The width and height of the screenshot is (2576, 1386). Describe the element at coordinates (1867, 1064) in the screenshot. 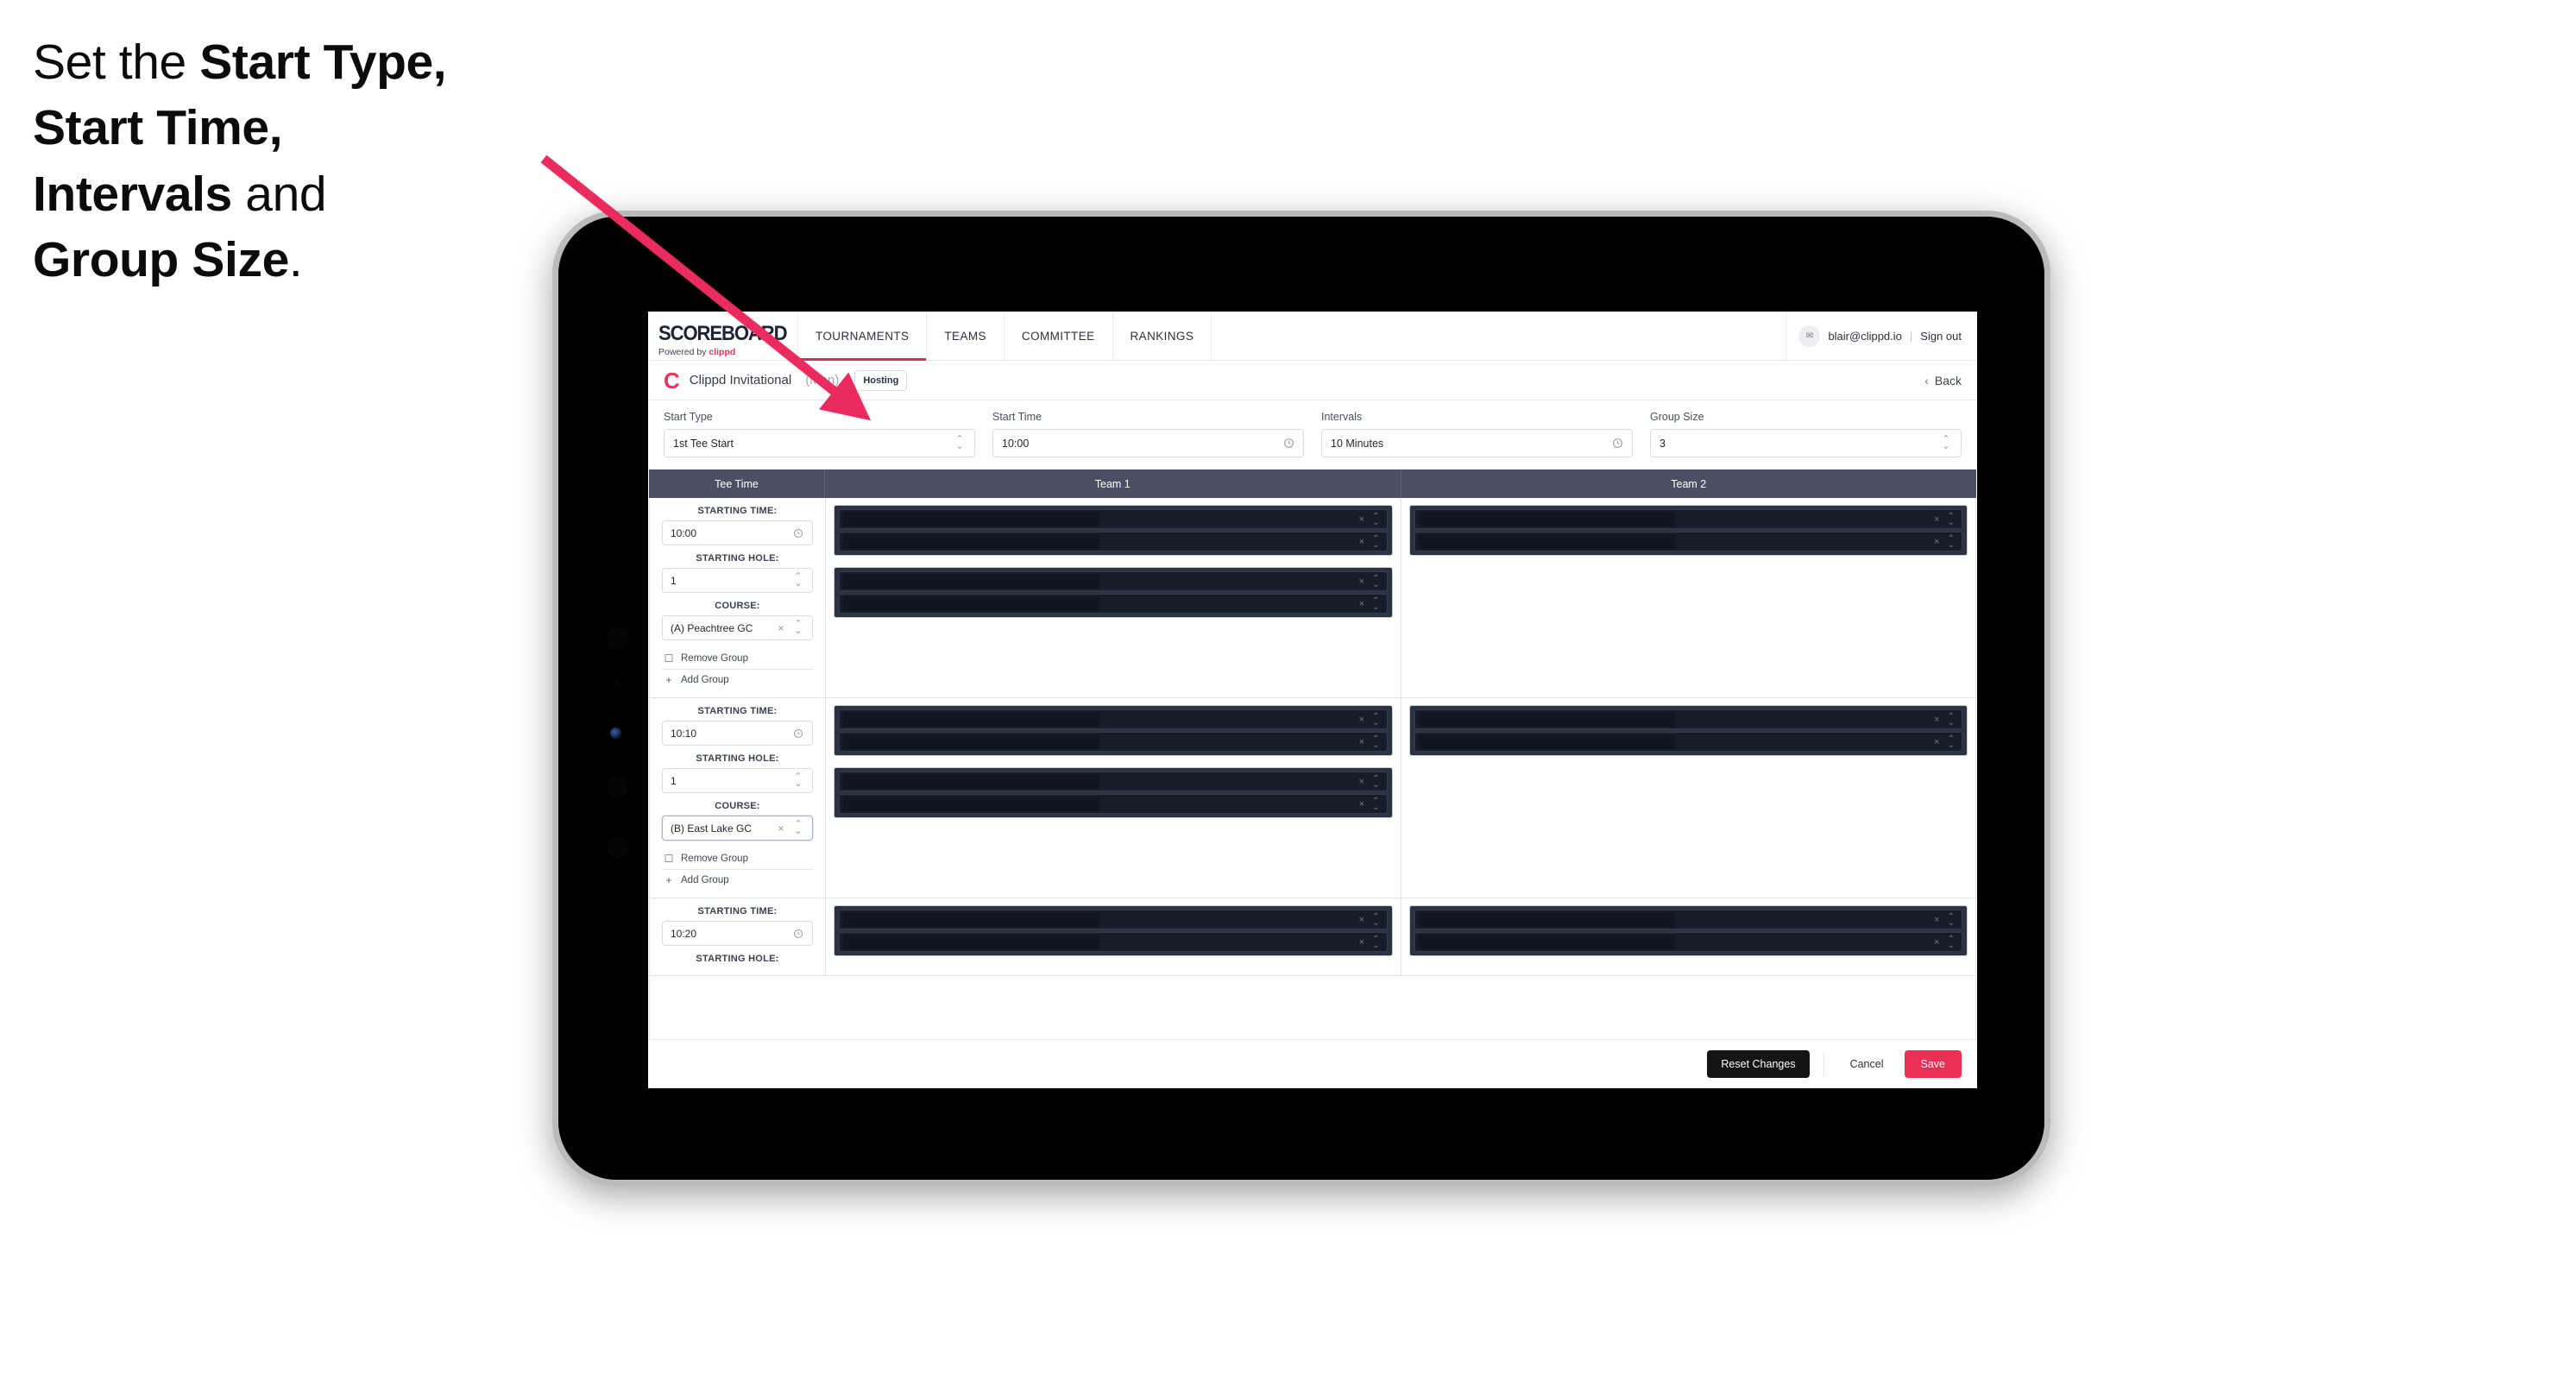

I see `cancel-button: Cancel` at that location.